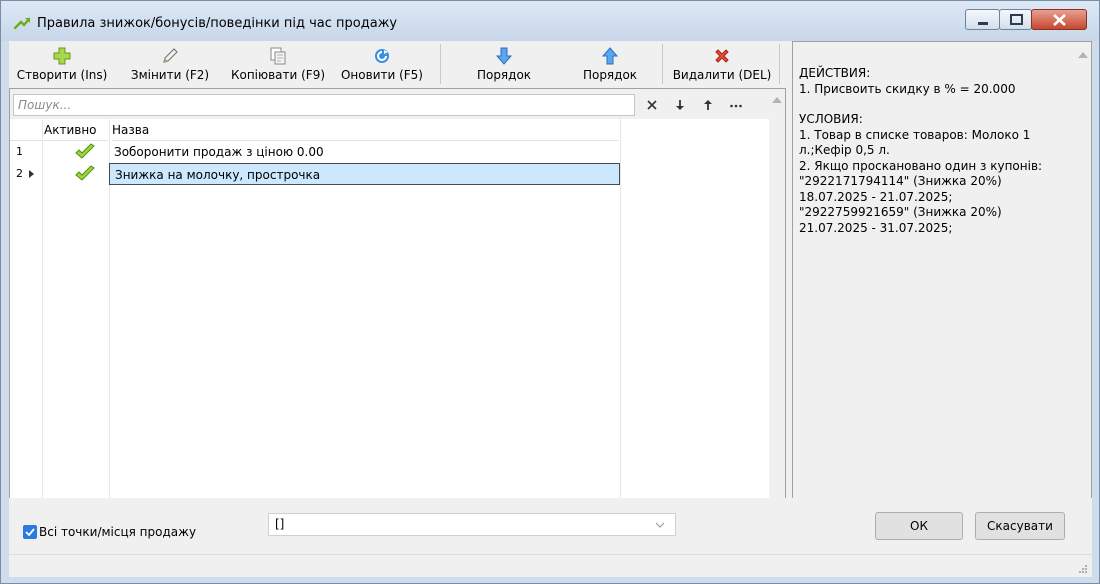 The image size is (1100, 584). I want to click on checkmark-icon, so click(30, 532).